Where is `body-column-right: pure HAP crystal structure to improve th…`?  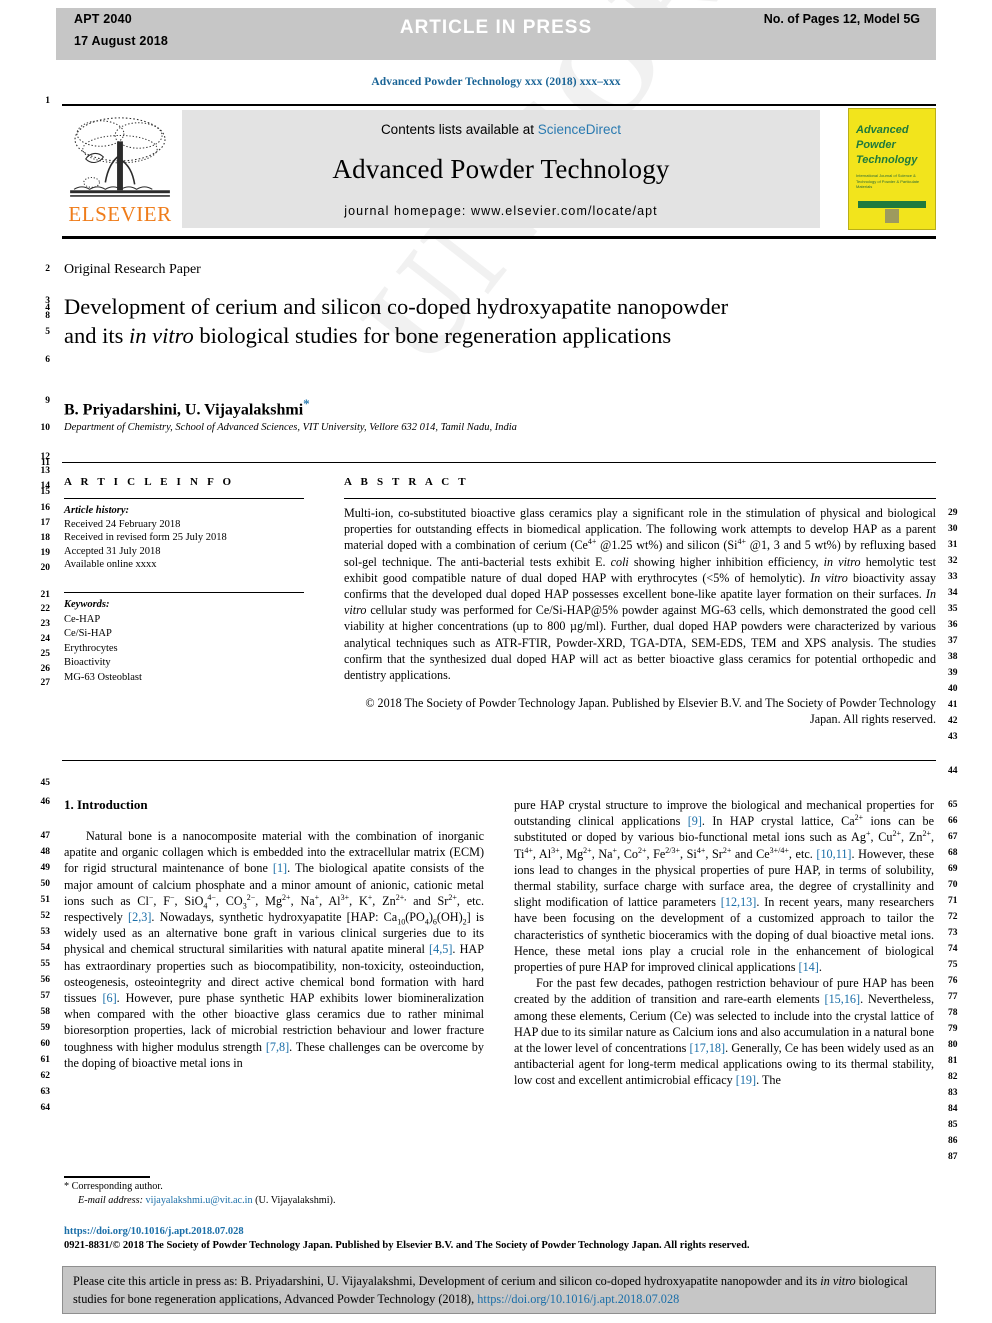
body-column-right: pure HAP crystal structure to improve th… is located at coordinates (724, 943).